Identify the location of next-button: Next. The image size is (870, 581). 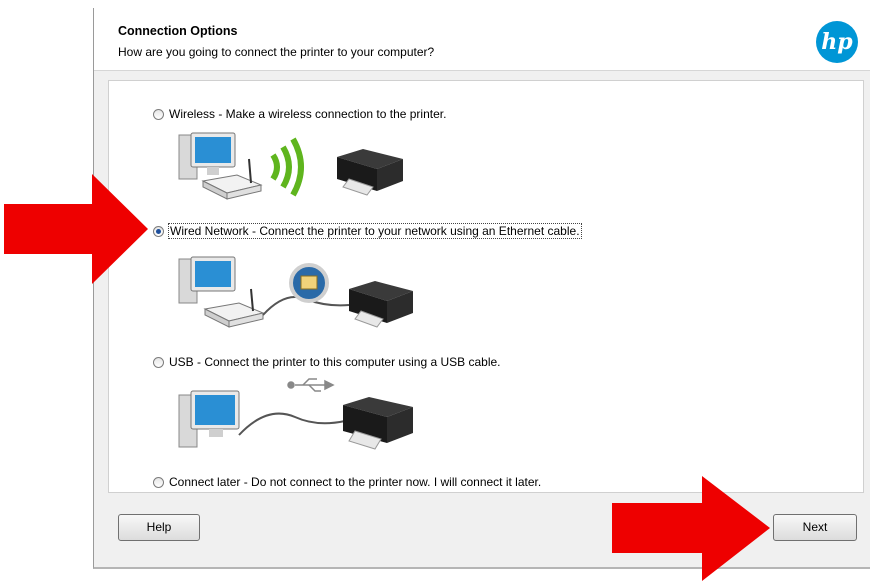
(815, 527).